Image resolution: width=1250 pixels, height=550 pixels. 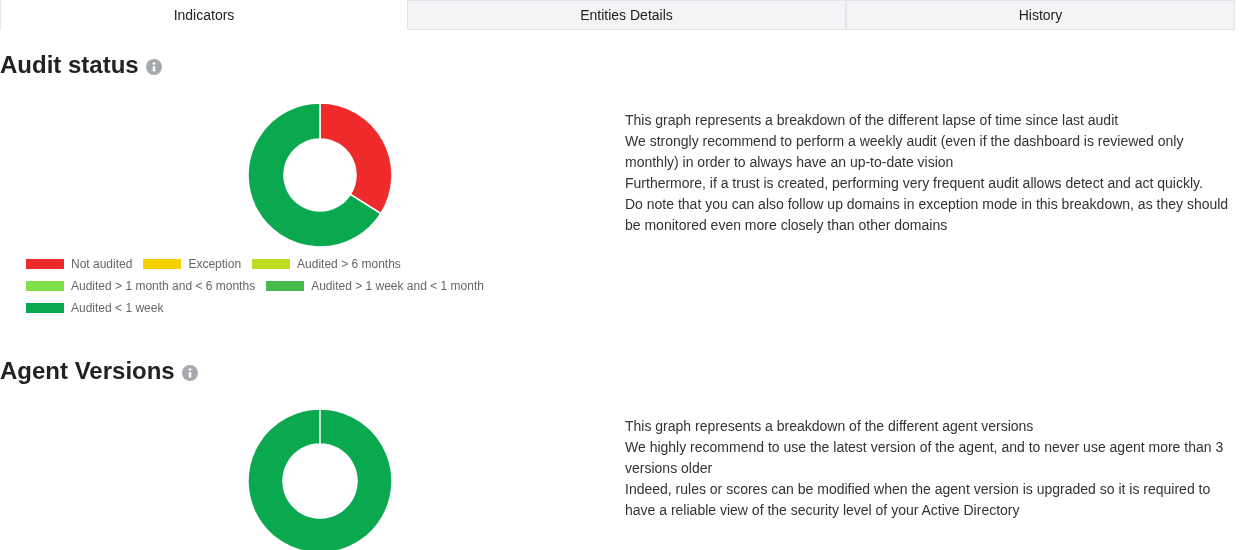 What do you see at coordinates (349, 264) in the screenshot?
I see `legend-label: Audited > 6 months` at bounding box center [349, 264].